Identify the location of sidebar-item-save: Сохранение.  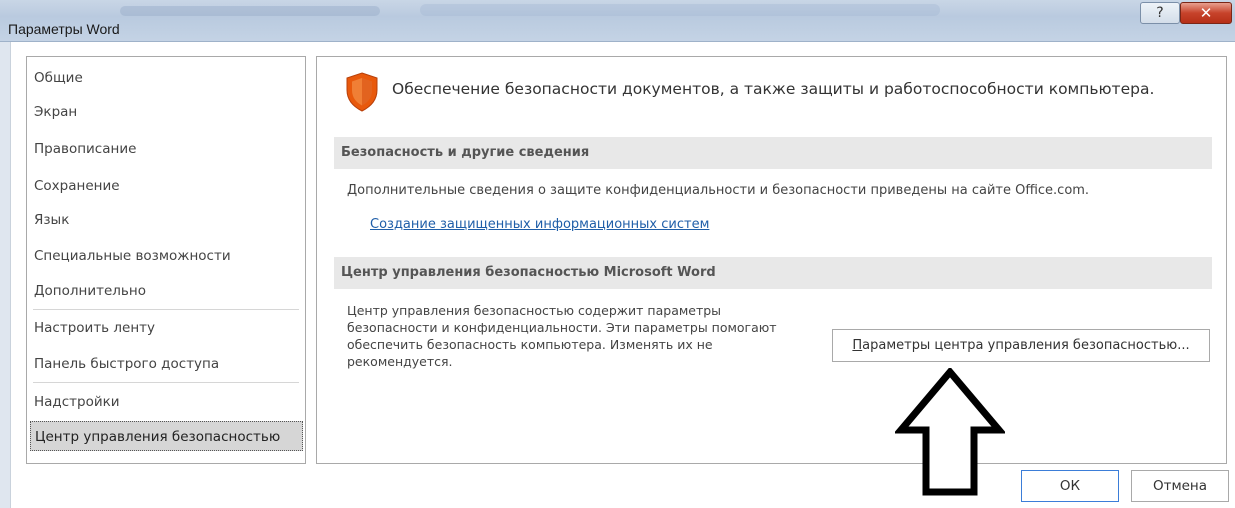
(166, 186).